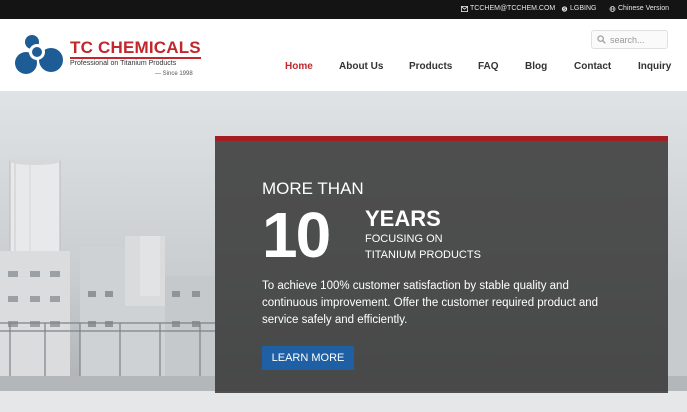 The height and width of the screenshot is (412, 687). Describe the element at coordinates (536, 66) in the screenshot. I see `nav-blog: Blog` at that location.